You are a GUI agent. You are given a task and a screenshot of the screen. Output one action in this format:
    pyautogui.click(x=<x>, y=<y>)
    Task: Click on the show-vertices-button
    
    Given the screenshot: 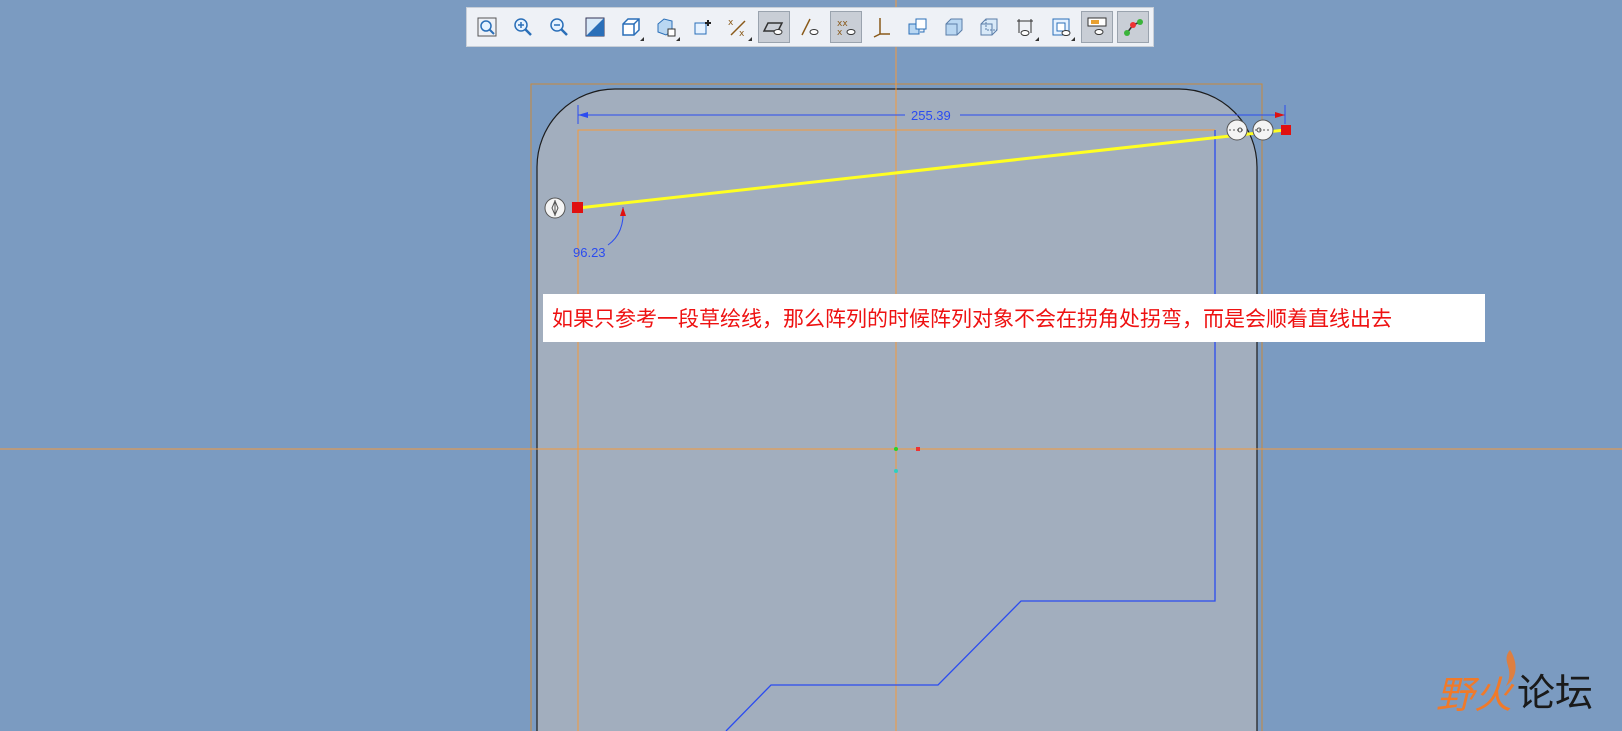 What is the action you would take?
    pyautogui.click(x=882, y=27)
    